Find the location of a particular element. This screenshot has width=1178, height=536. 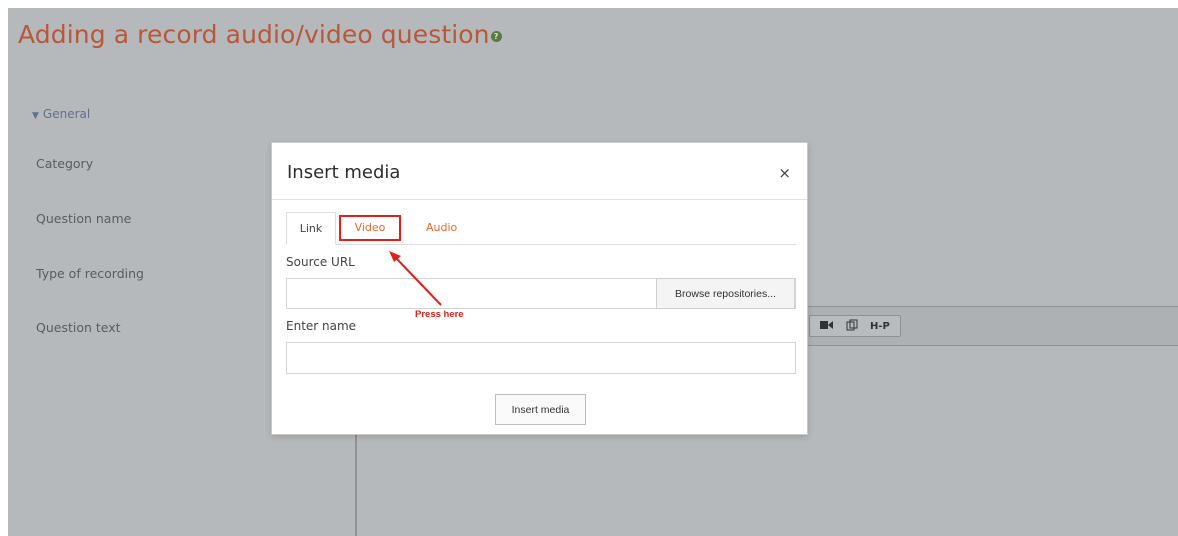

tab-video: Video is located at coordinates (370, 228).